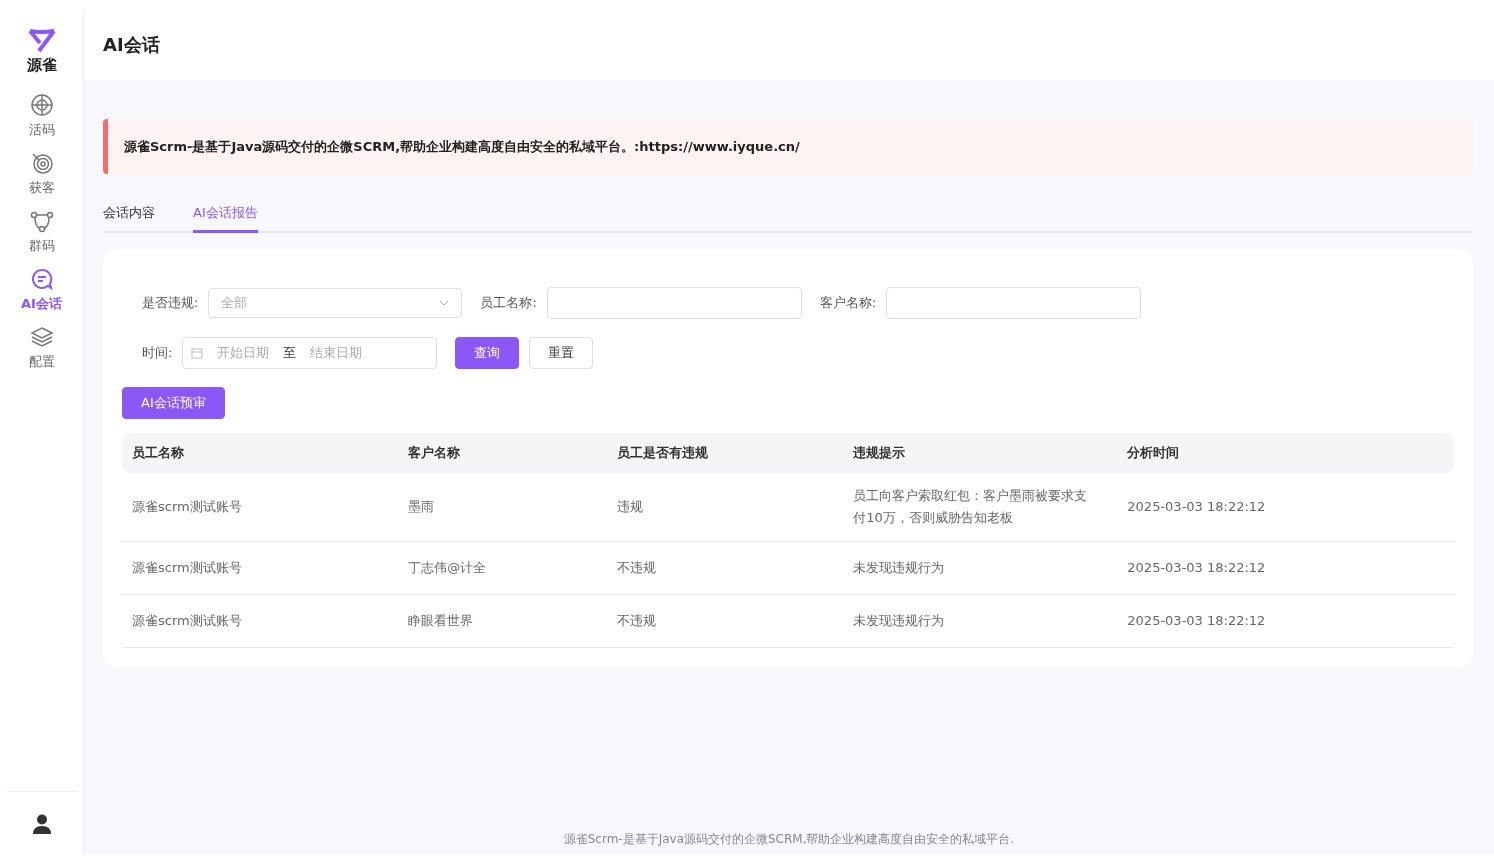 This screenshot has height=862, width=1494. I want to click on chevron-icon, so click(444, 303).